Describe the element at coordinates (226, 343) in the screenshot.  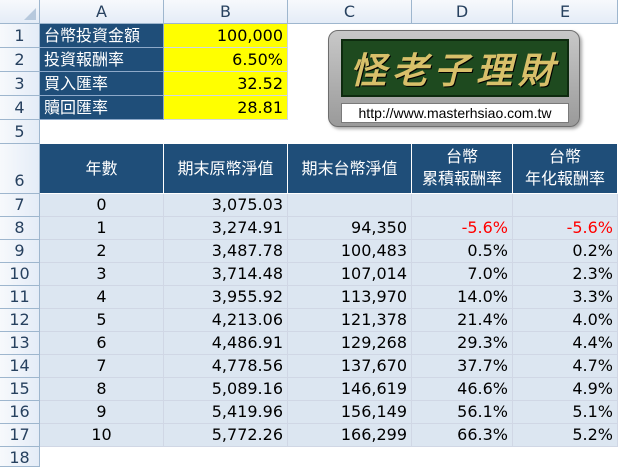
I see `orig-nav-cell: 4,486.91` at that location.